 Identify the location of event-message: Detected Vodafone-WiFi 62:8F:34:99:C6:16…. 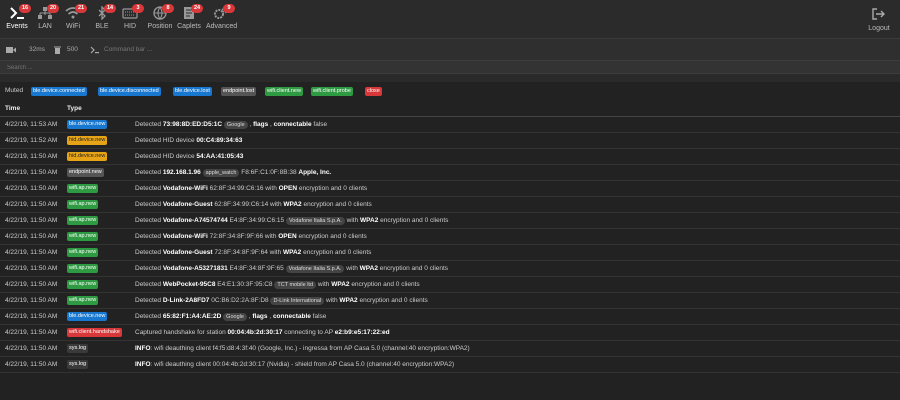
(251, 188).